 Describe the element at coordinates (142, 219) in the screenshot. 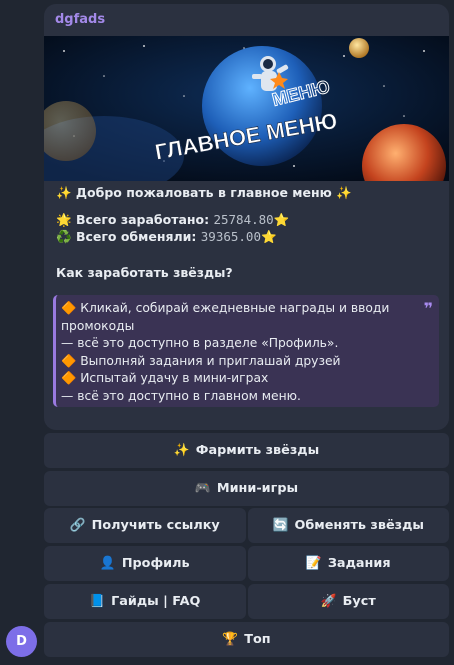

I see `earned-label: Всего заработано:` at that location.